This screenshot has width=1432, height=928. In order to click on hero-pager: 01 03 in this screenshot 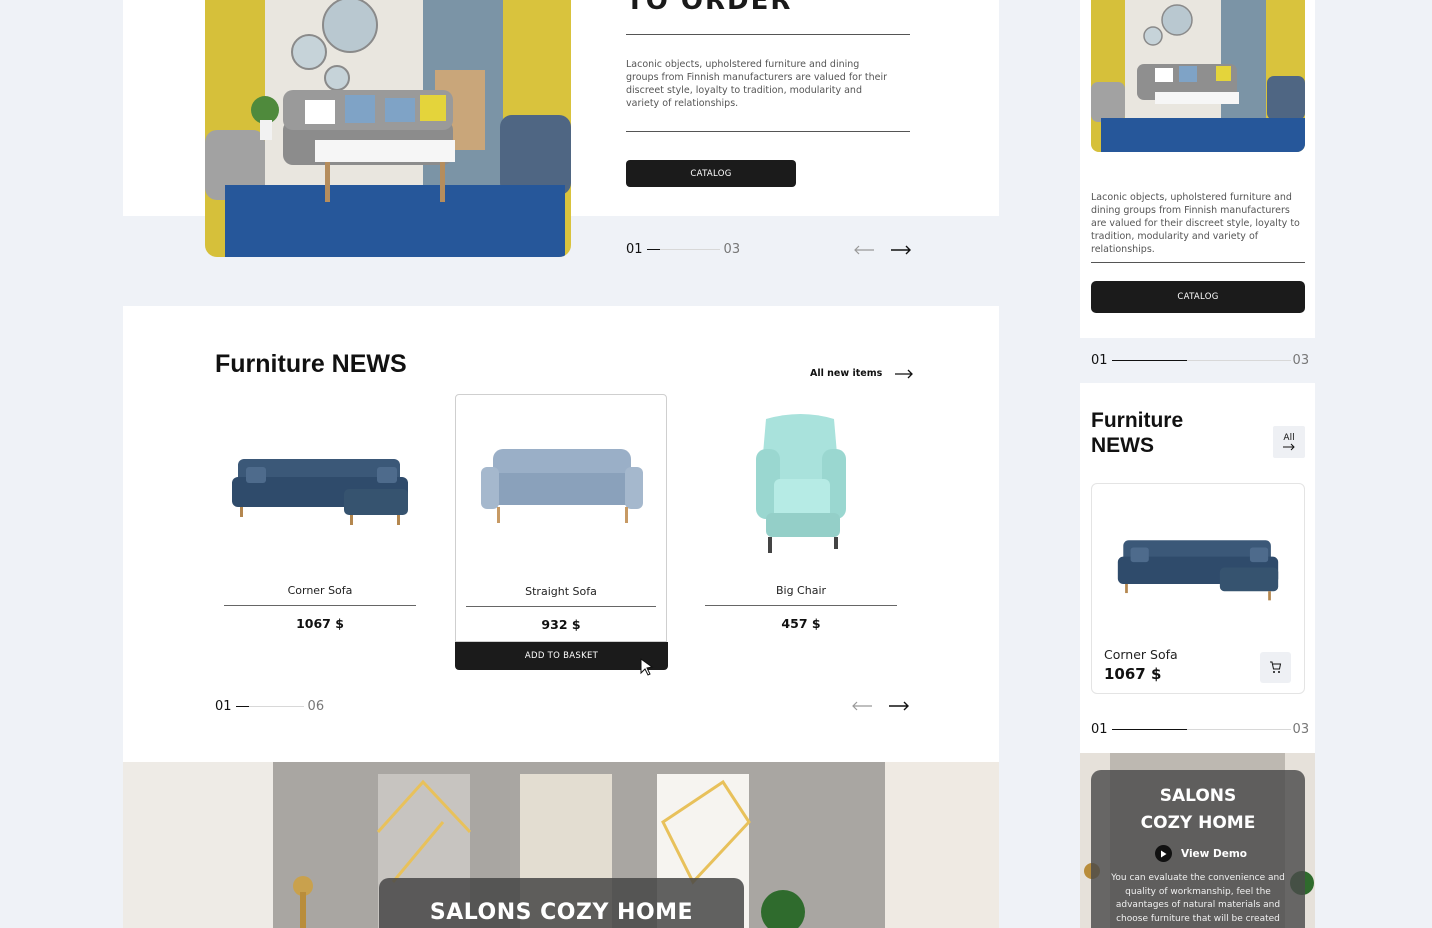, I will do `click(683, 249)`.